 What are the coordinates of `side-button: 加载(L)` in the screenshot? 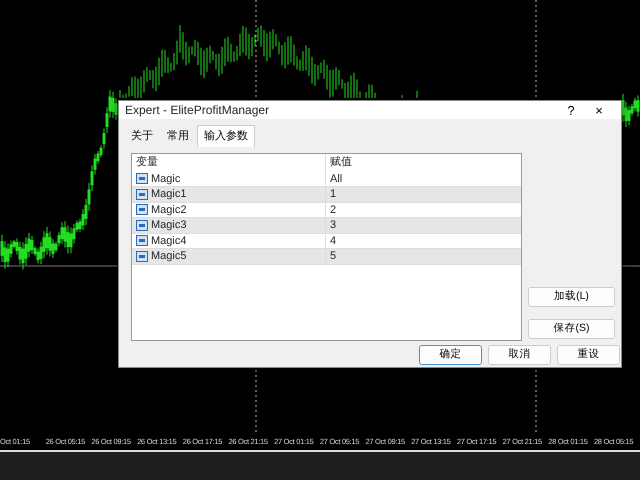 It's located at (571, 296).